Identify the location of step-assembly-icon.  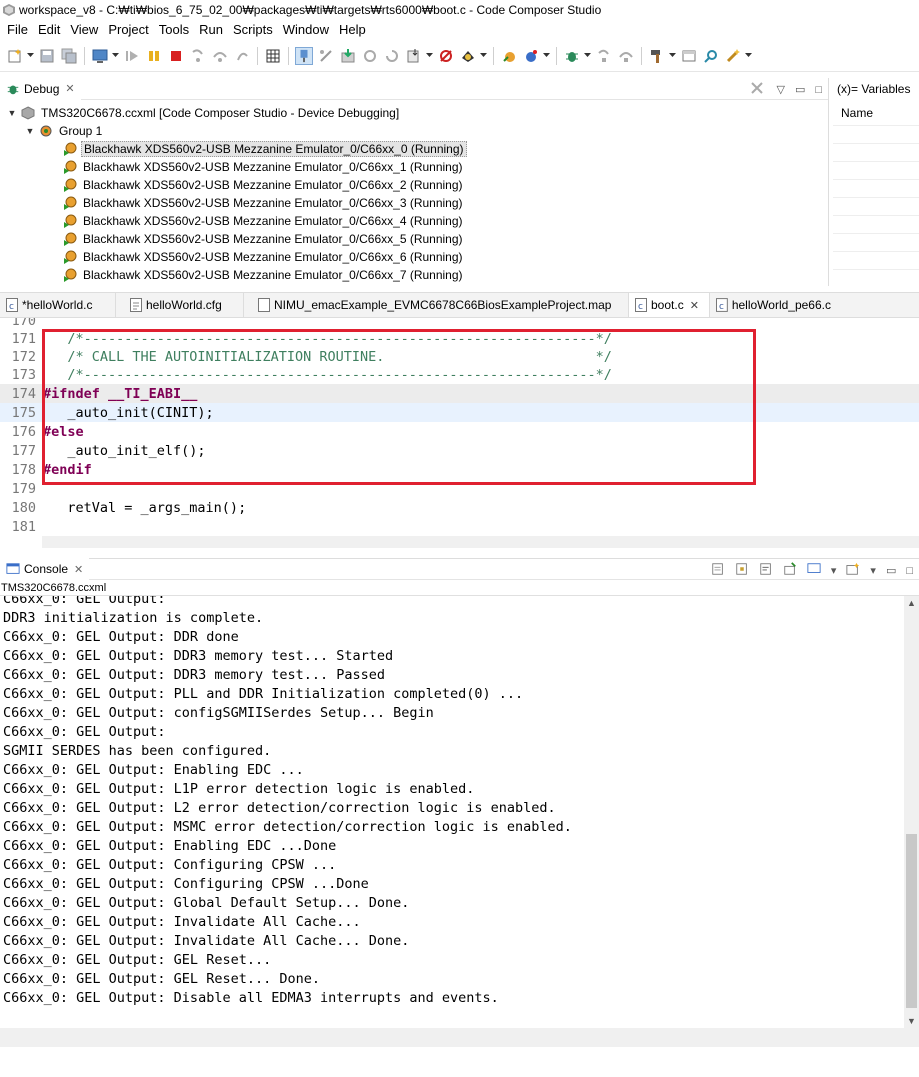
(604, 56).